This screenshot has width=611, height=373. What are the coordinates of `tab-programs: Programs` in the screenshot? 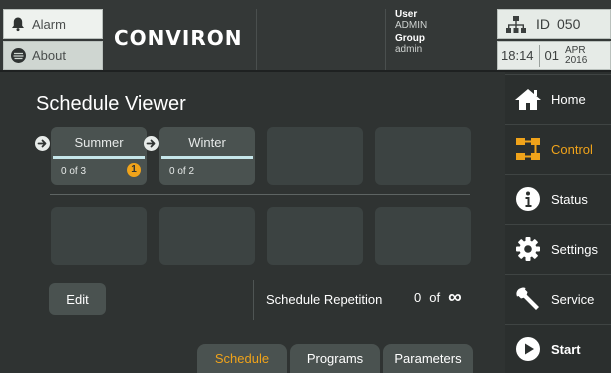 It's located at (335, 358).